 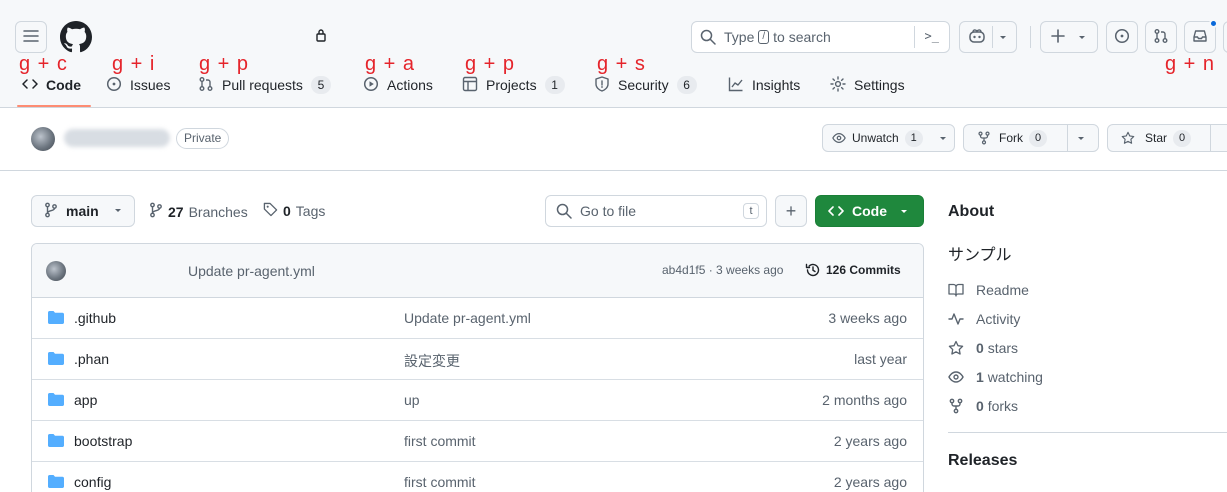 What do you see at coordinates (412, 400) in the screenshot?
I see `file-commit-message: up` at bounding box center [412, 400].